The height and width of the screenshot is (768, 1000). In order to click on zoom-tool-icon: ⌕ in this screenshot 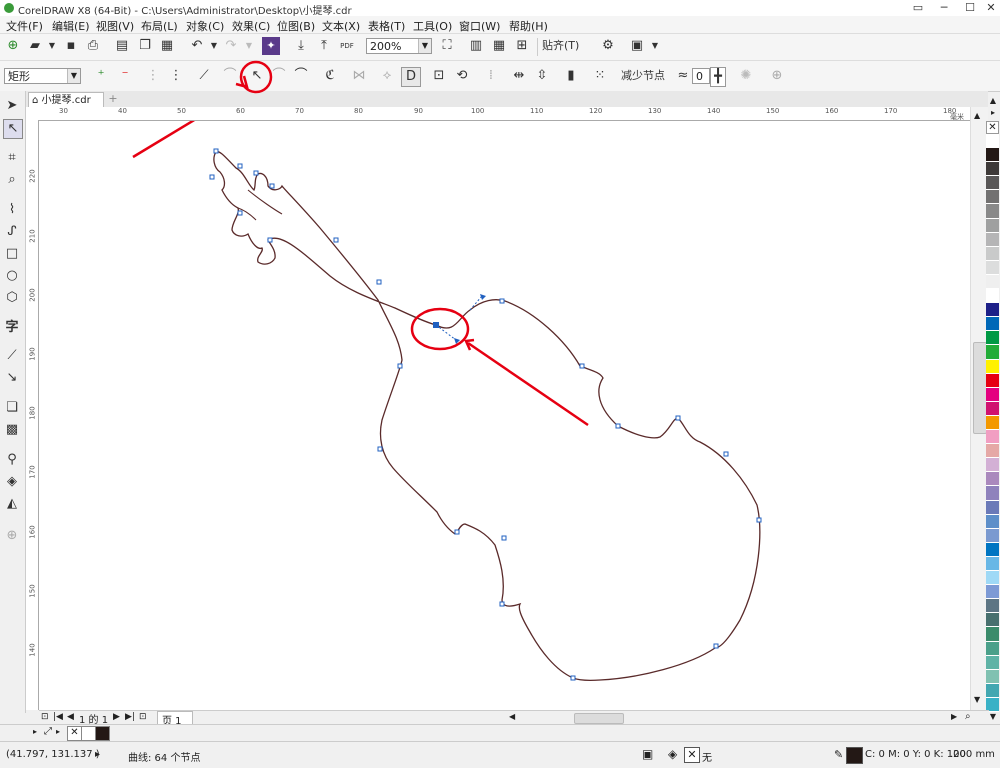, I will do `click(12, 180)`.